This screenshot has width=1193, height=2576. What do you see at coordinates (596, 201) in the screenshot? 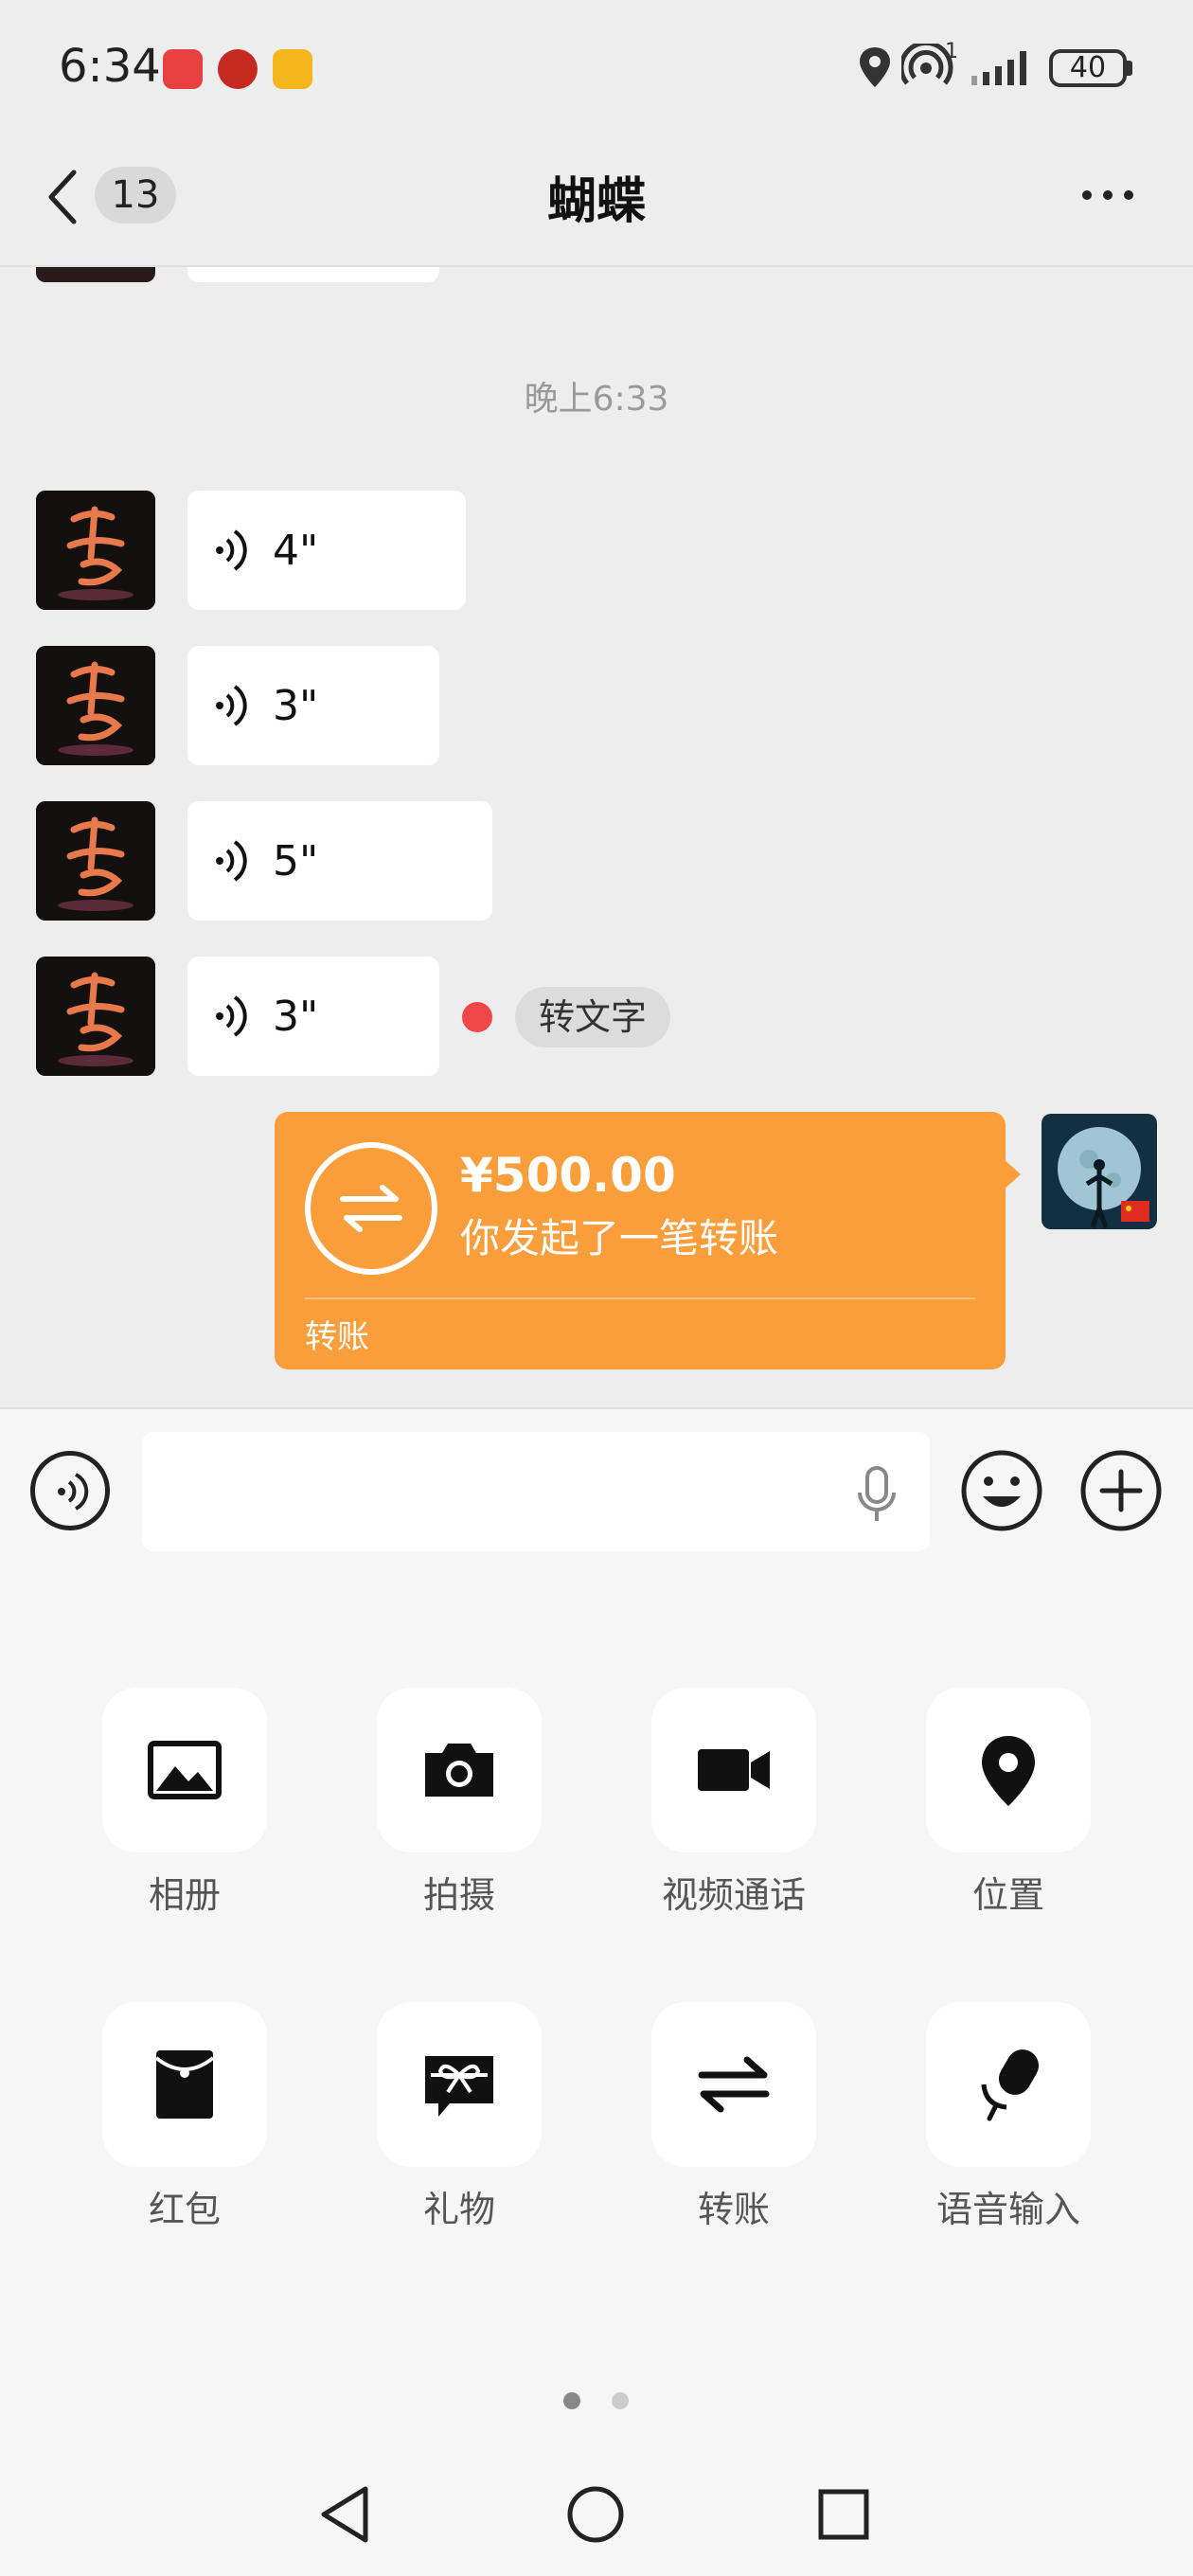
I see `chat-title: 蝴蝶` at bounding box center [596, 201].